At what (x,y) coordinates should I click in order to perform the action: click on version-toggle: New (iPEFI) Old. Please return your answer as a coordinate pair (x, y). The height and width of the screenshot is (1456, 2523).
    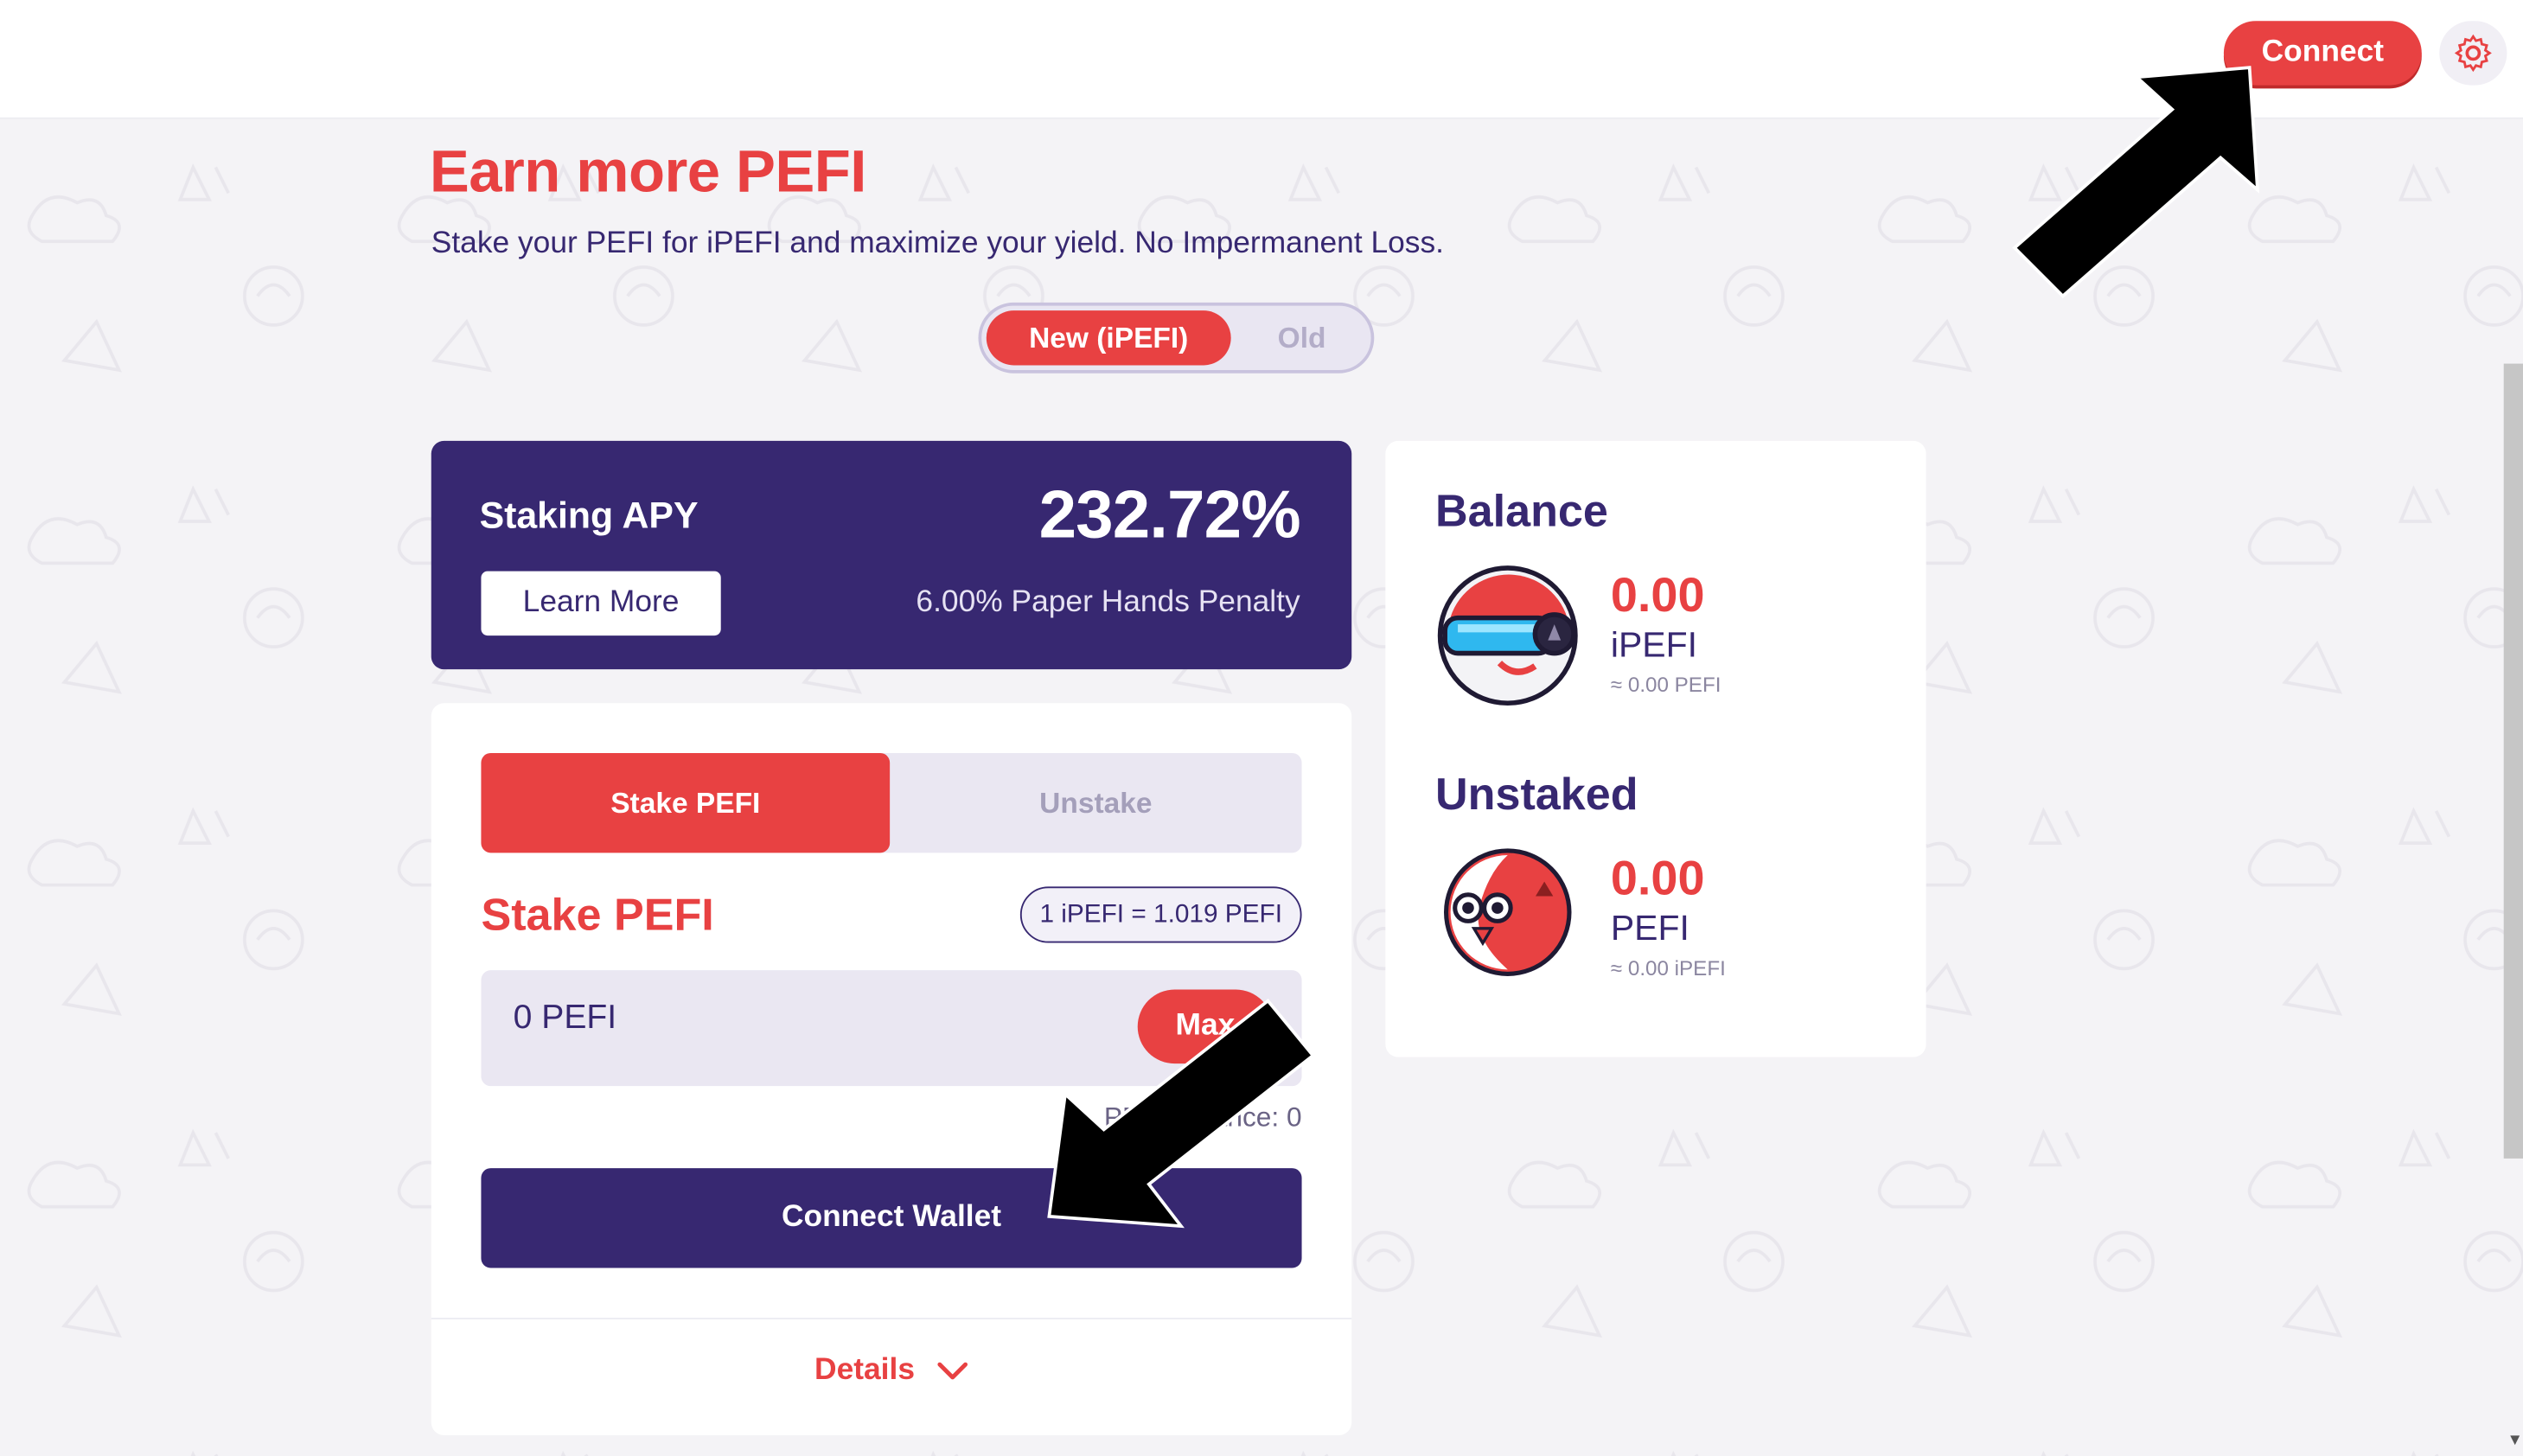
    Looking at the image, I should click on (1176, 338).